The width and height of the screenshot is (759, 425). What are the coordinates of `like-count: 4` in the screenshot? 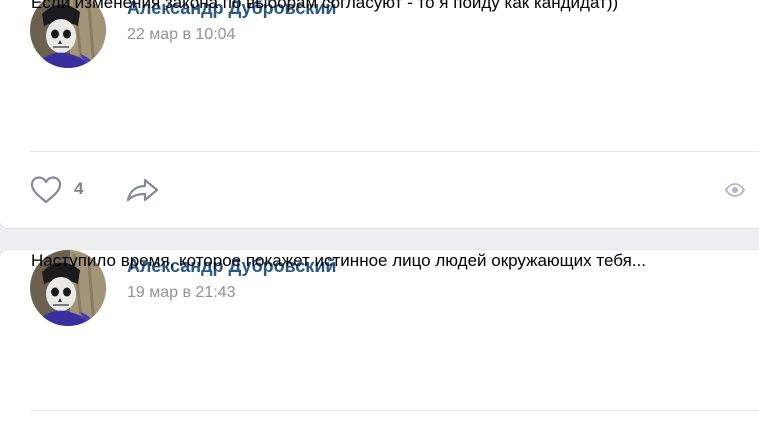 It's located at (79, 188).